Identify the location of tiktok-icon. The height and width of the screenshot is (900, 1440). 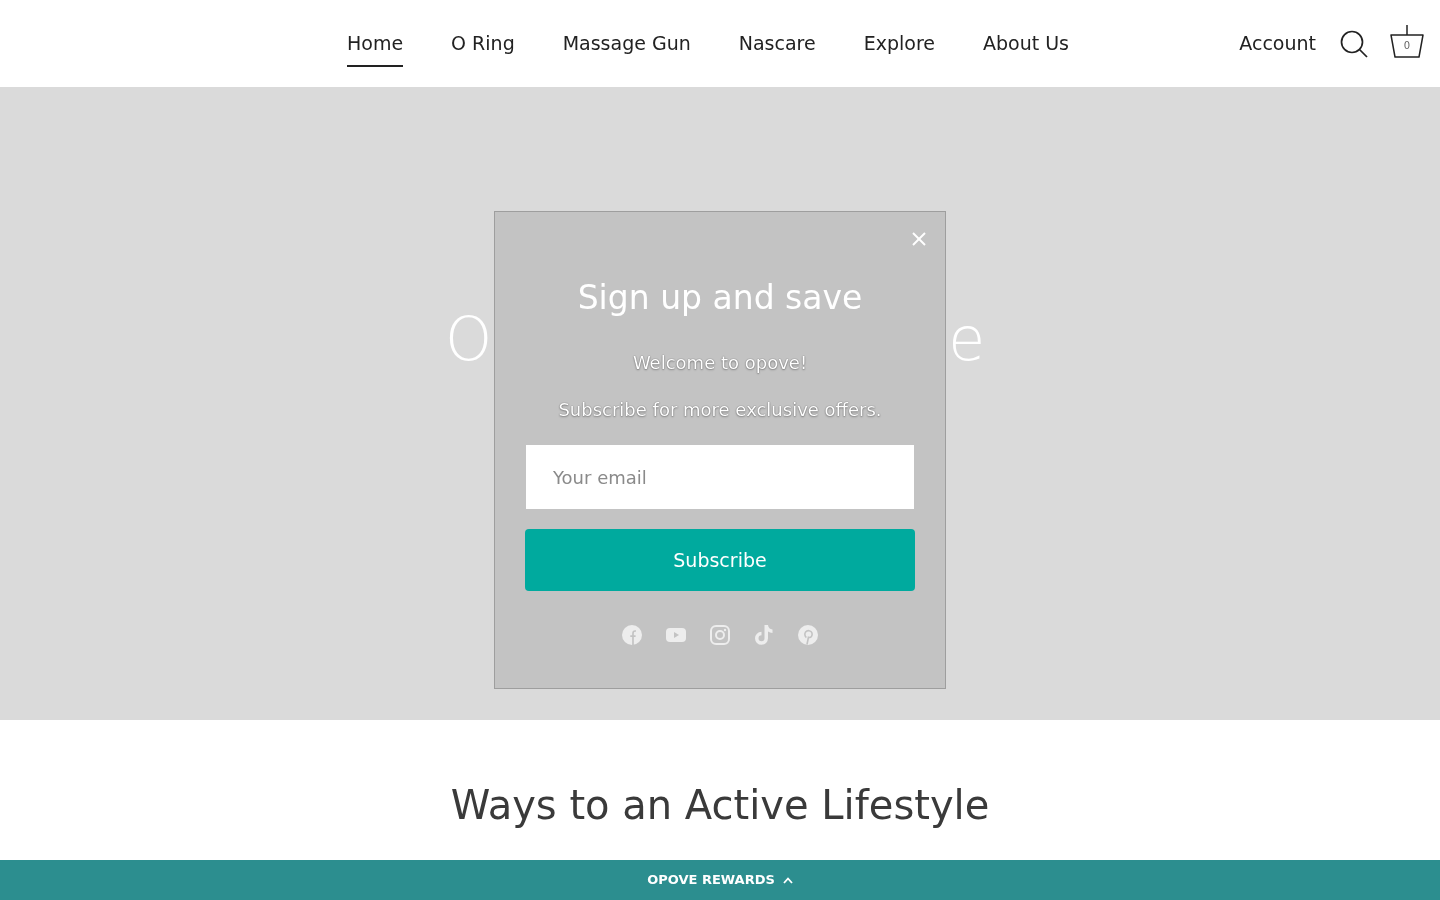
(764, 635).